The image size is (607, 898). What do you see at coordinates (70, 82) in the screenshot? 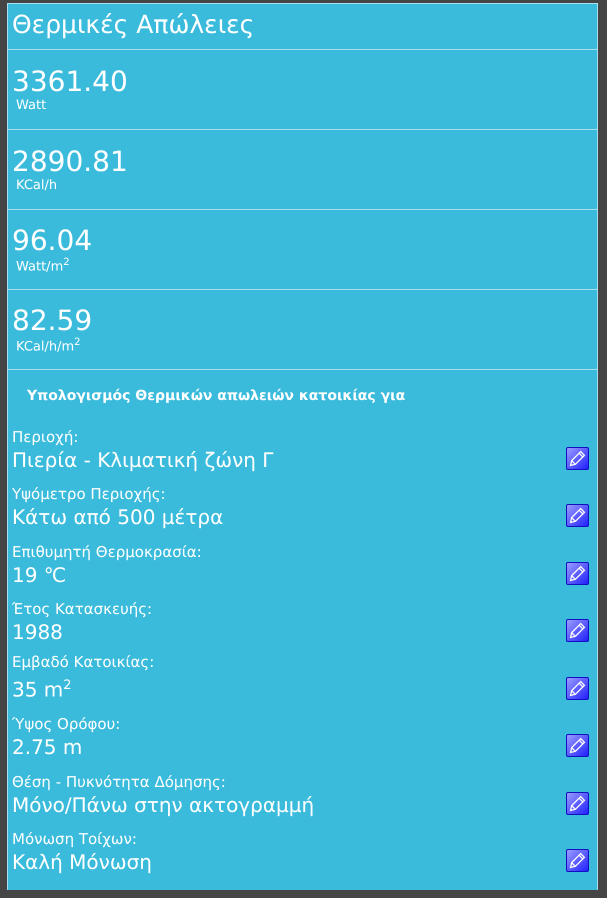
I see `result-value: 3361.40` at bounding box center [70, 82].